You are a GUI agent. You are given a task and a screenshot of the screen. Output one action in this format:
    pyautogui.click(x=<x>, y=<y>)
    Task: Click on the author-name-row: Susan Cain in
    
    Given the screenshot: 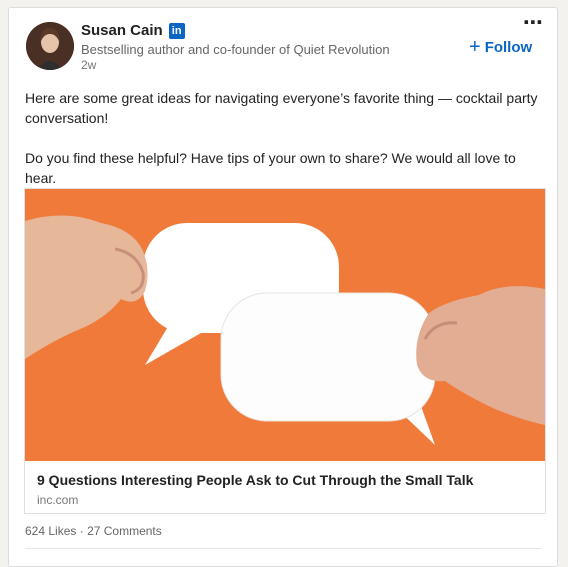 What is the action you would take?
    pyautogui.click(x=133, y=30)
    